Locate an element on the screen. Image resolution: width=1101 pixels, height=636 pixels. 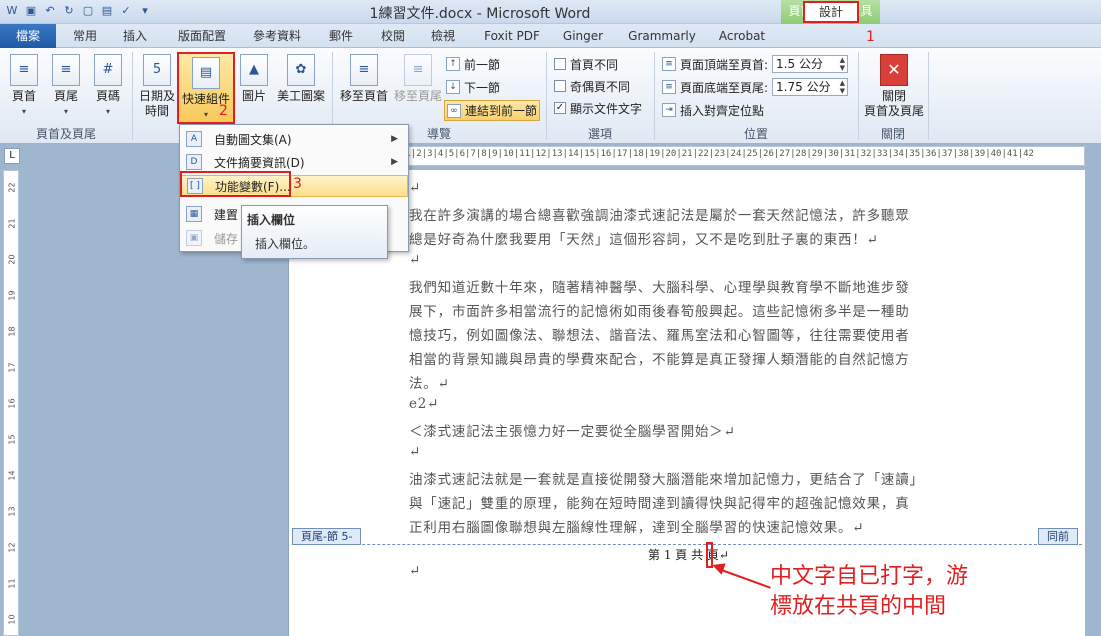
clipart-button: ✿ 美工圖案 is located at coordinates (301, 79).